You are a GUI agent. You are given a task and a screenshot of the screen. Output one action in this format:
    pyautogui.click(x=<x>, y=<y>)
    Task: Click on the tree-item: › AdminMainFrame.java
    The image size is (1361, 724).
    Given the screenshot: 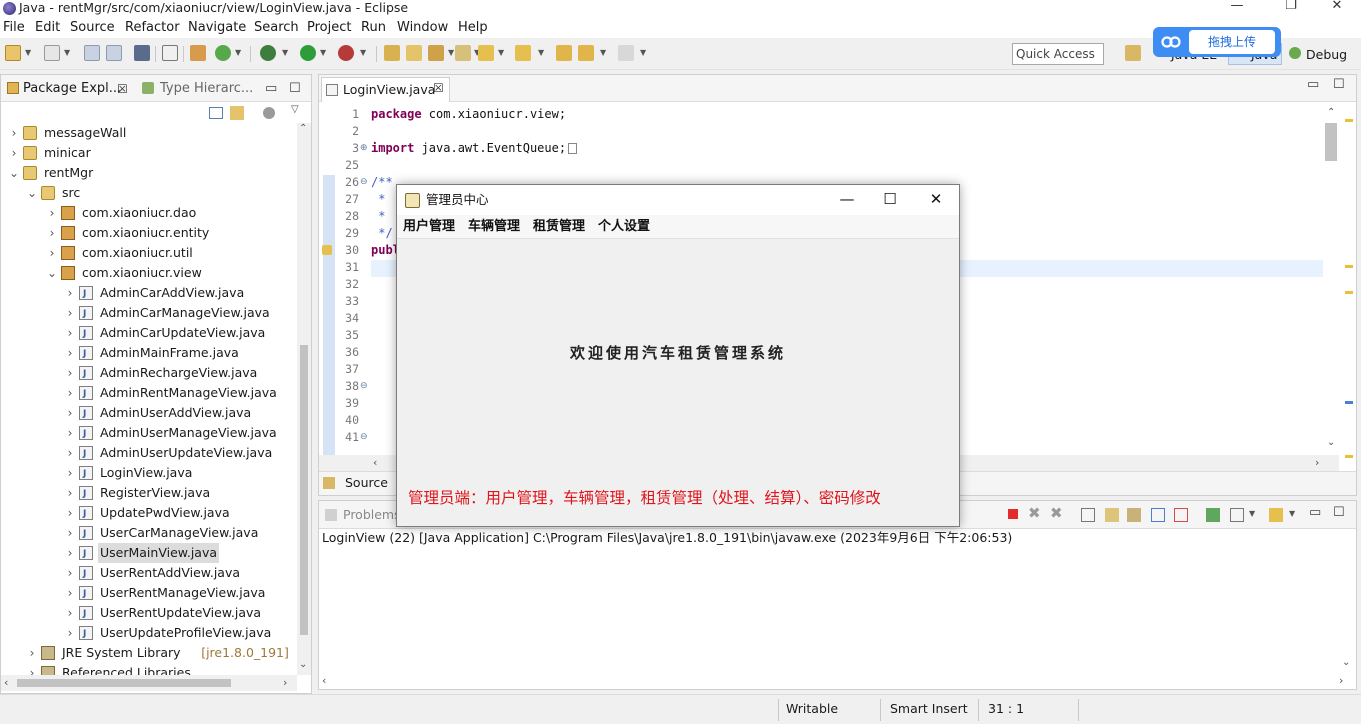 What is the action you would take?
    pyautogui.click(x=149, y=353)
    